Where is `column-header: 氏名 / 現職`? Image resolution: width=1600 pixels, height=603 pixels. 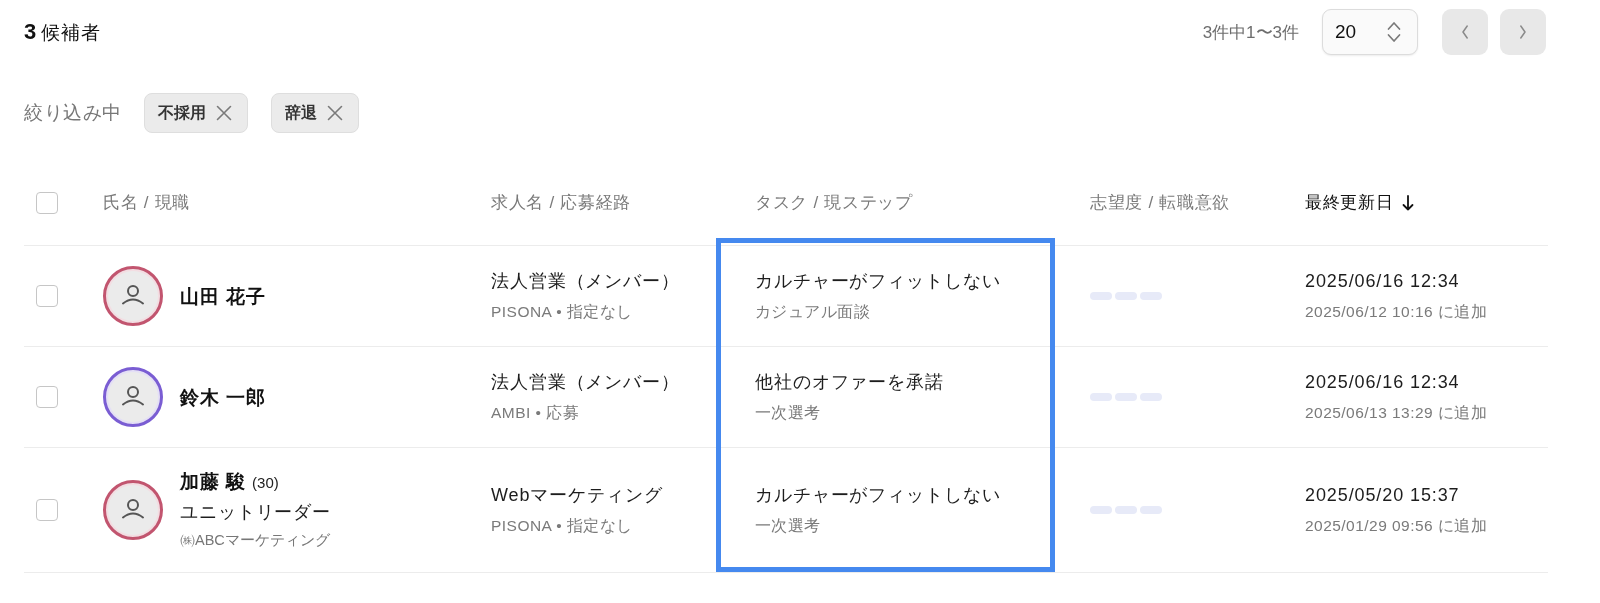 column-header: 氏名 / 現職 is located at coordinates (146, 202).